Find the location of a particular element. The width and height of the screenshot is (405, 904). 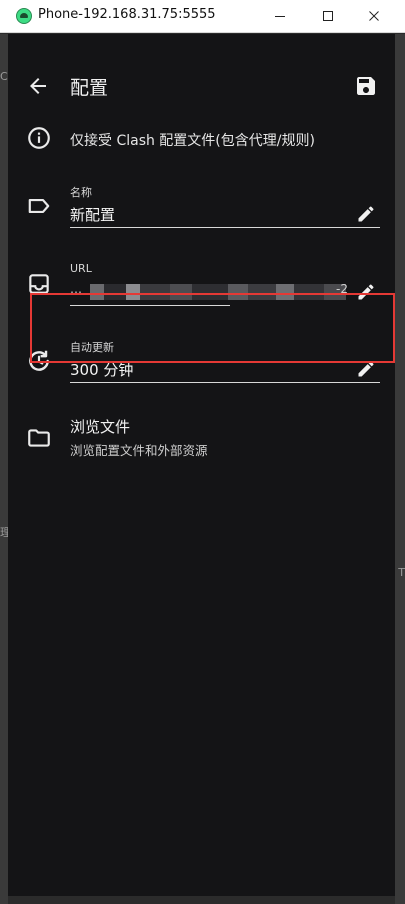

info-row: 仅接受 Clash 配置文件(包含代理/规则) is located at coordinates (201, 140).